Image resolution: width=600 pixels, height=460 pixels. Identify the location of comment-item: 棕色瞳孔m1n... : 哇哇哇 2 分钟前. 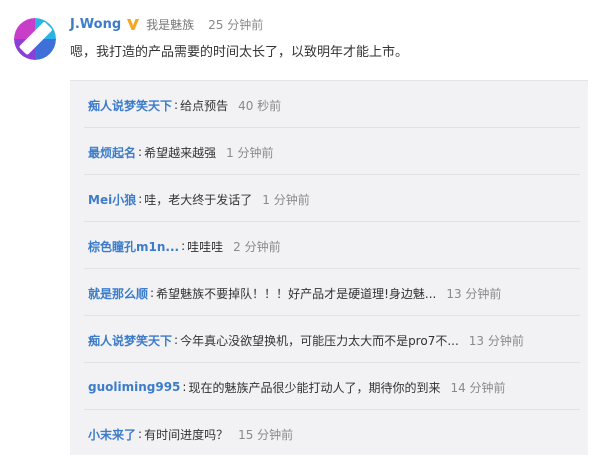
(184, 246).